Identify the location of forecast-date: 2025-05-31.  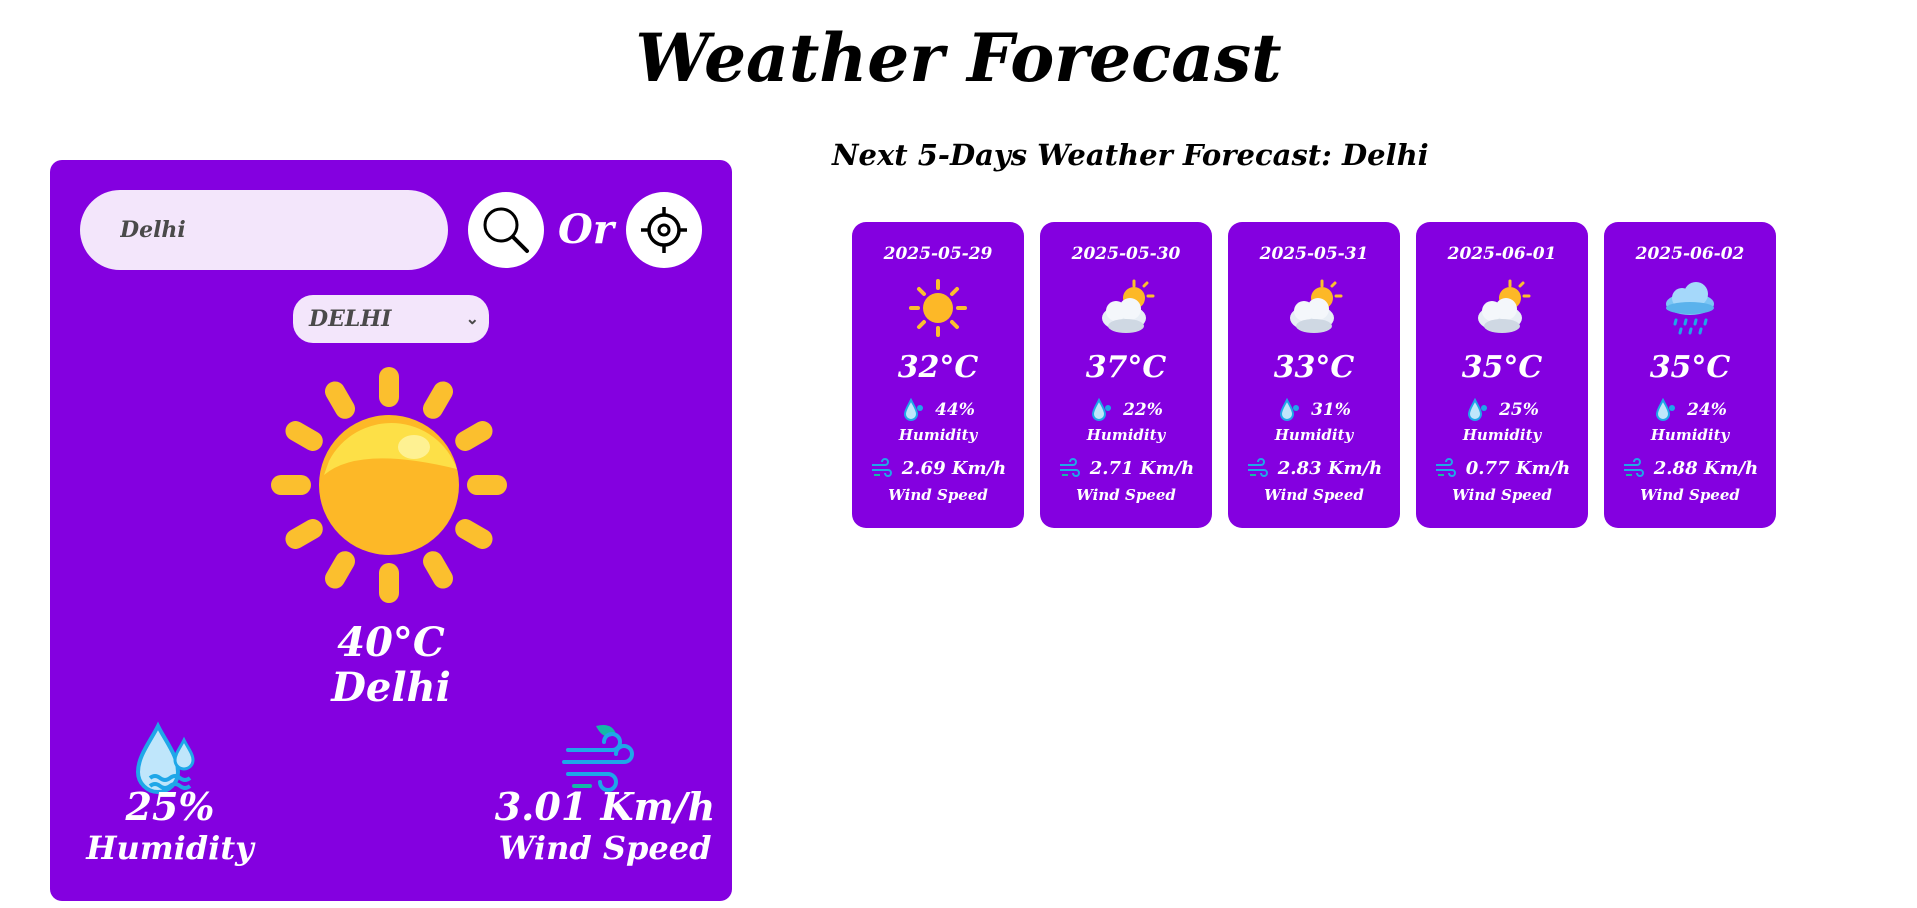
(1314, 254).